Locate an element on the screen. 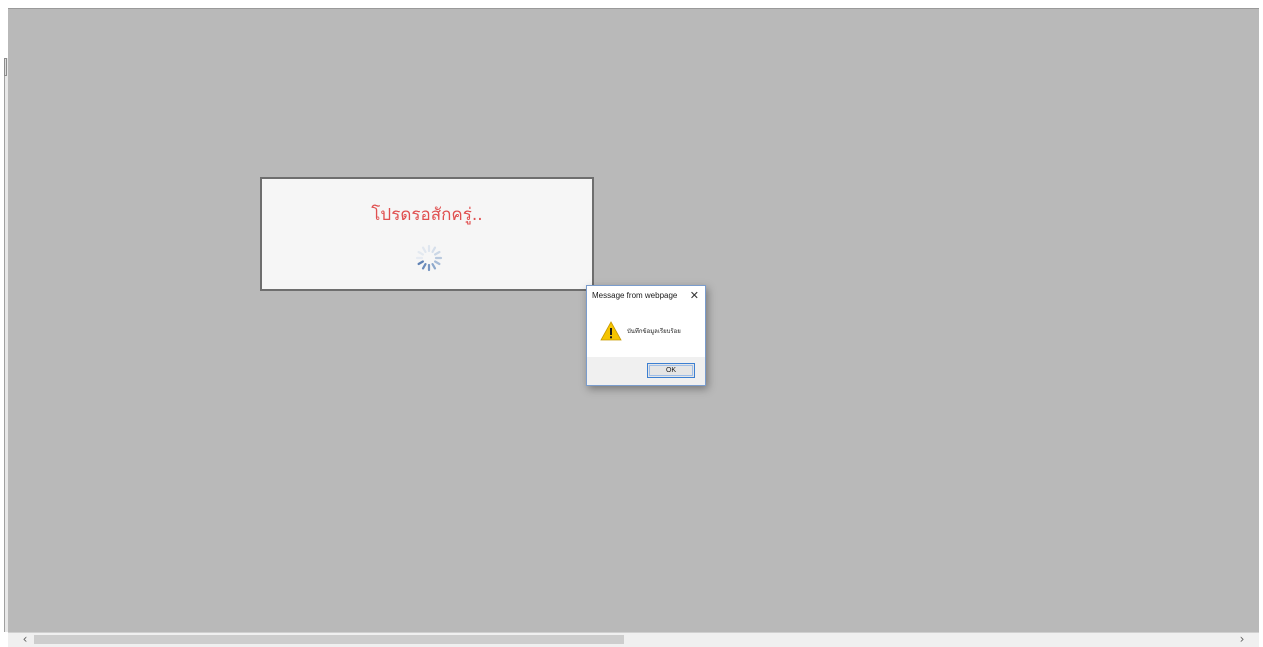 This screenshot has width=1263, height=647. ok-button: OK is located at coordinates (671, 370).